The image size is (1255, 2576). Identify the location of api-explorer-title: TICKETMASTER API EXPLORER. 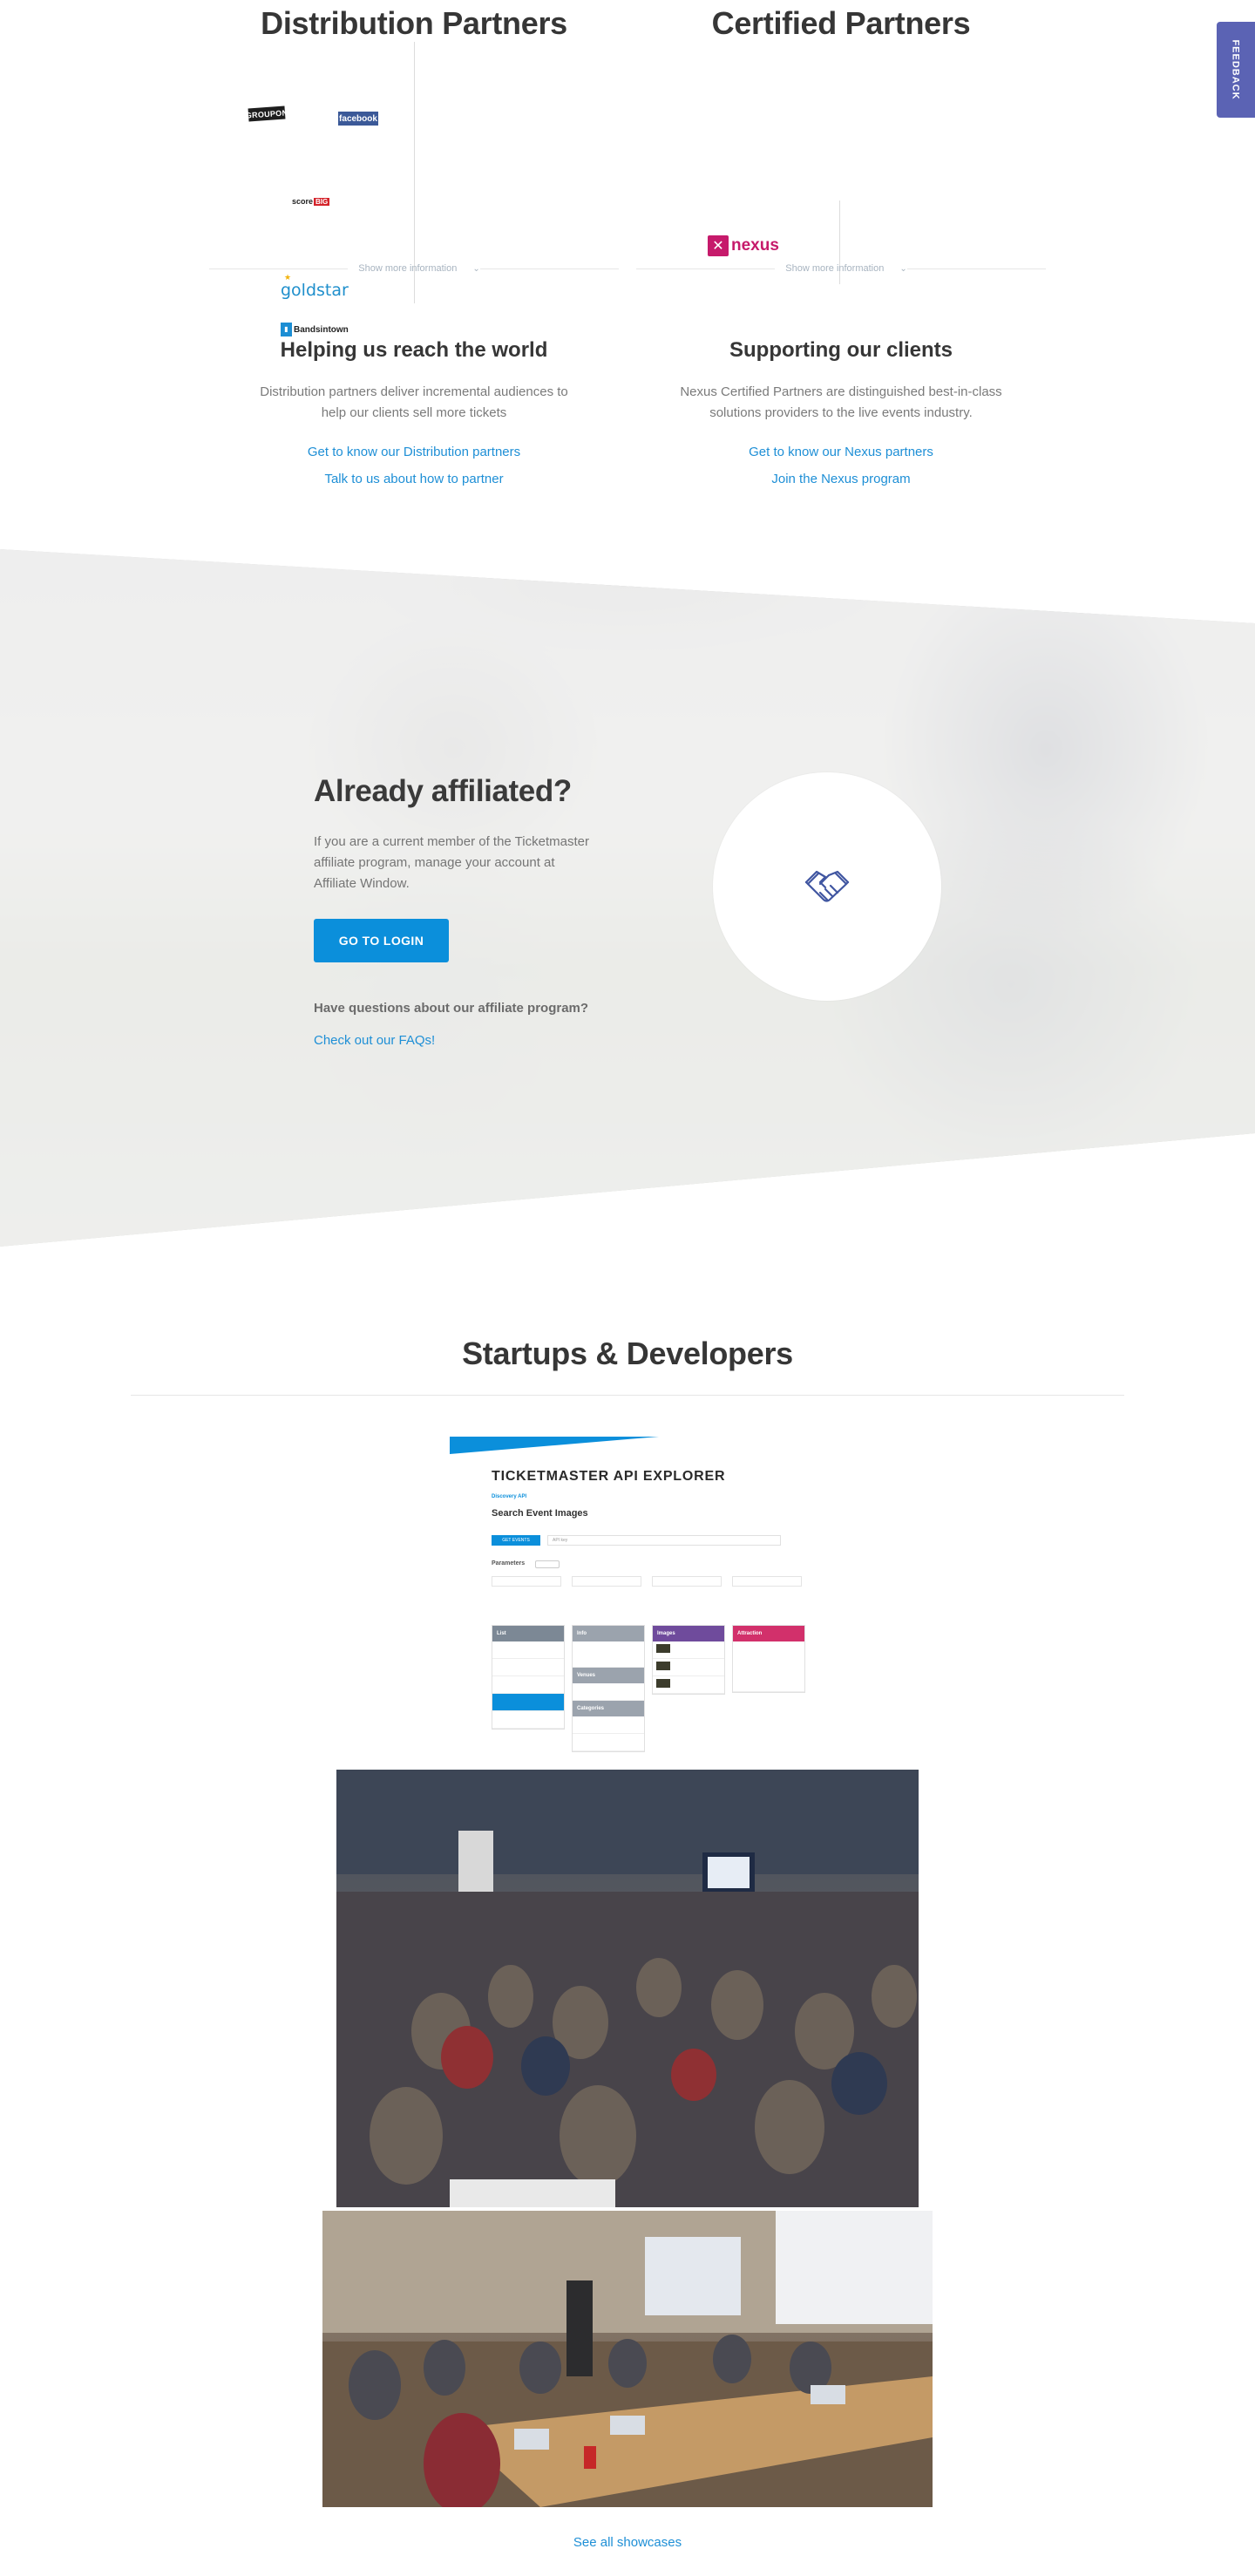
(609, 1476).